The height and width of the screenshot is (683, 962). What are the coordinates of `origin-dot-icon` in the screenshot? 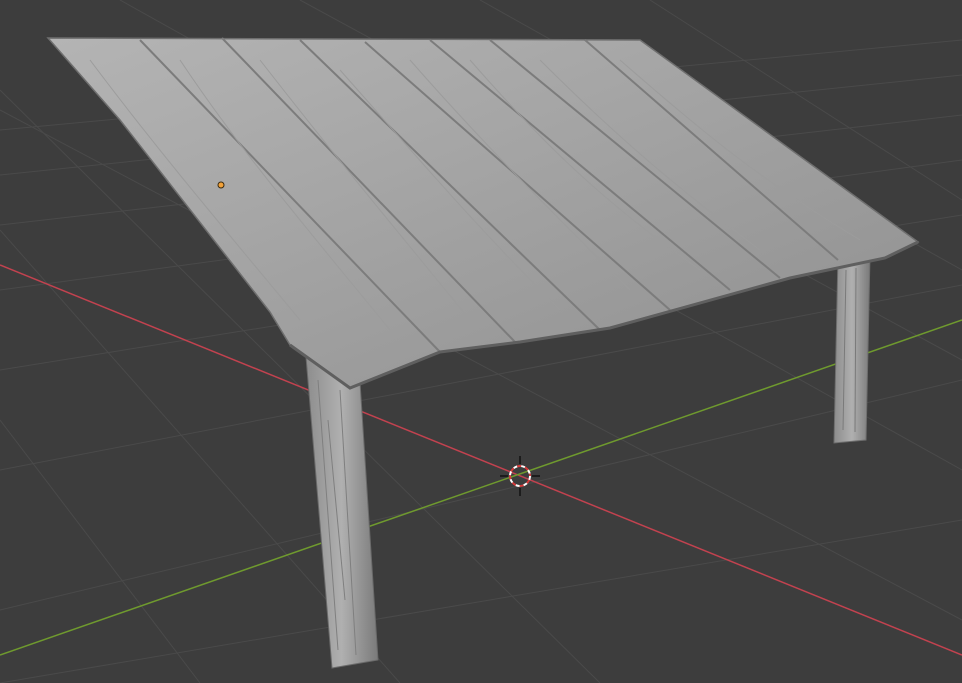 It's located at (221, 185).